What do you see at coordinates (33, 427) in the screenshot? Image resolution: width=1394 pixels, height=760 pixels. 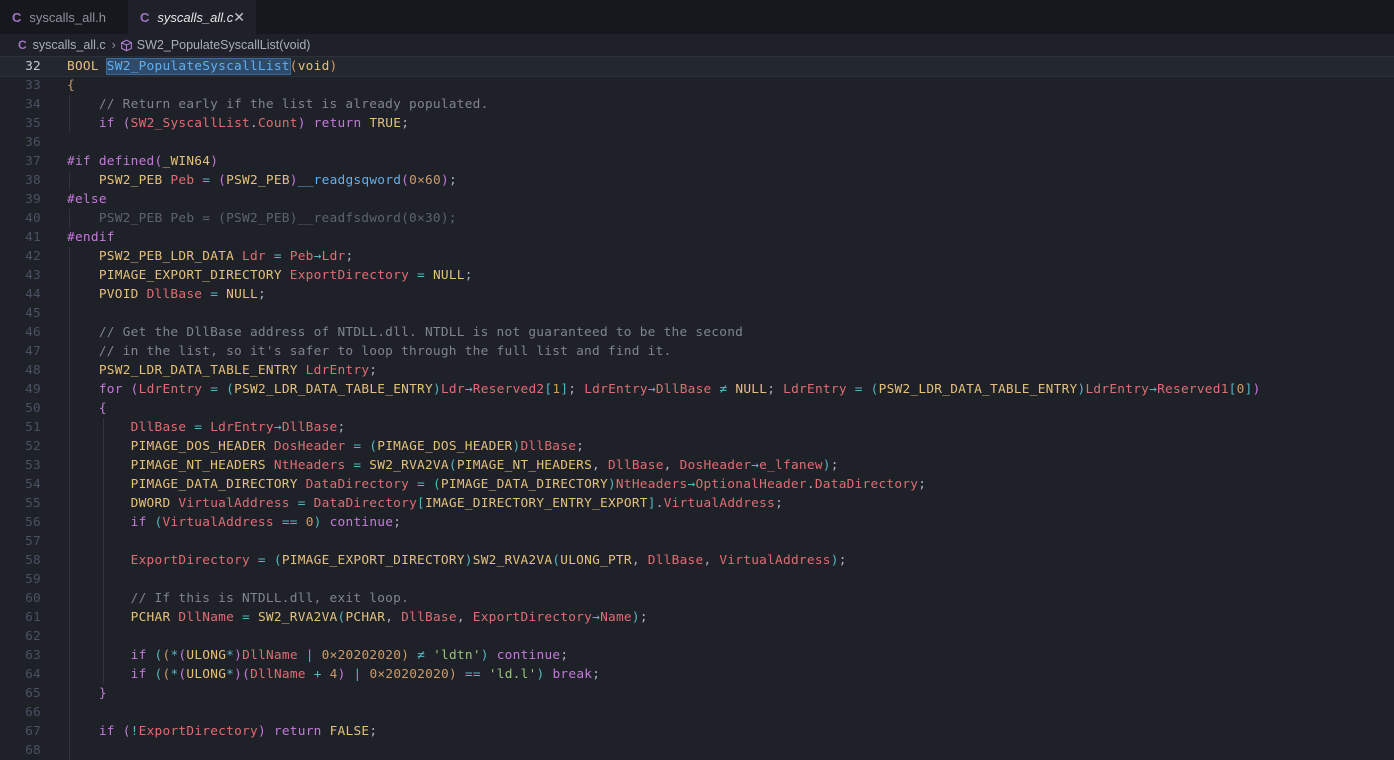 I see `line-number: 51` at bounding box center [33, 427].